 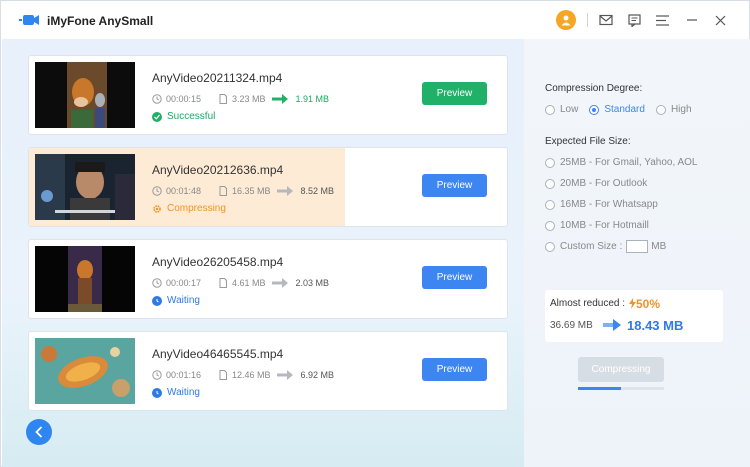 I want to click on close-icon, so click(x=720, y=20).